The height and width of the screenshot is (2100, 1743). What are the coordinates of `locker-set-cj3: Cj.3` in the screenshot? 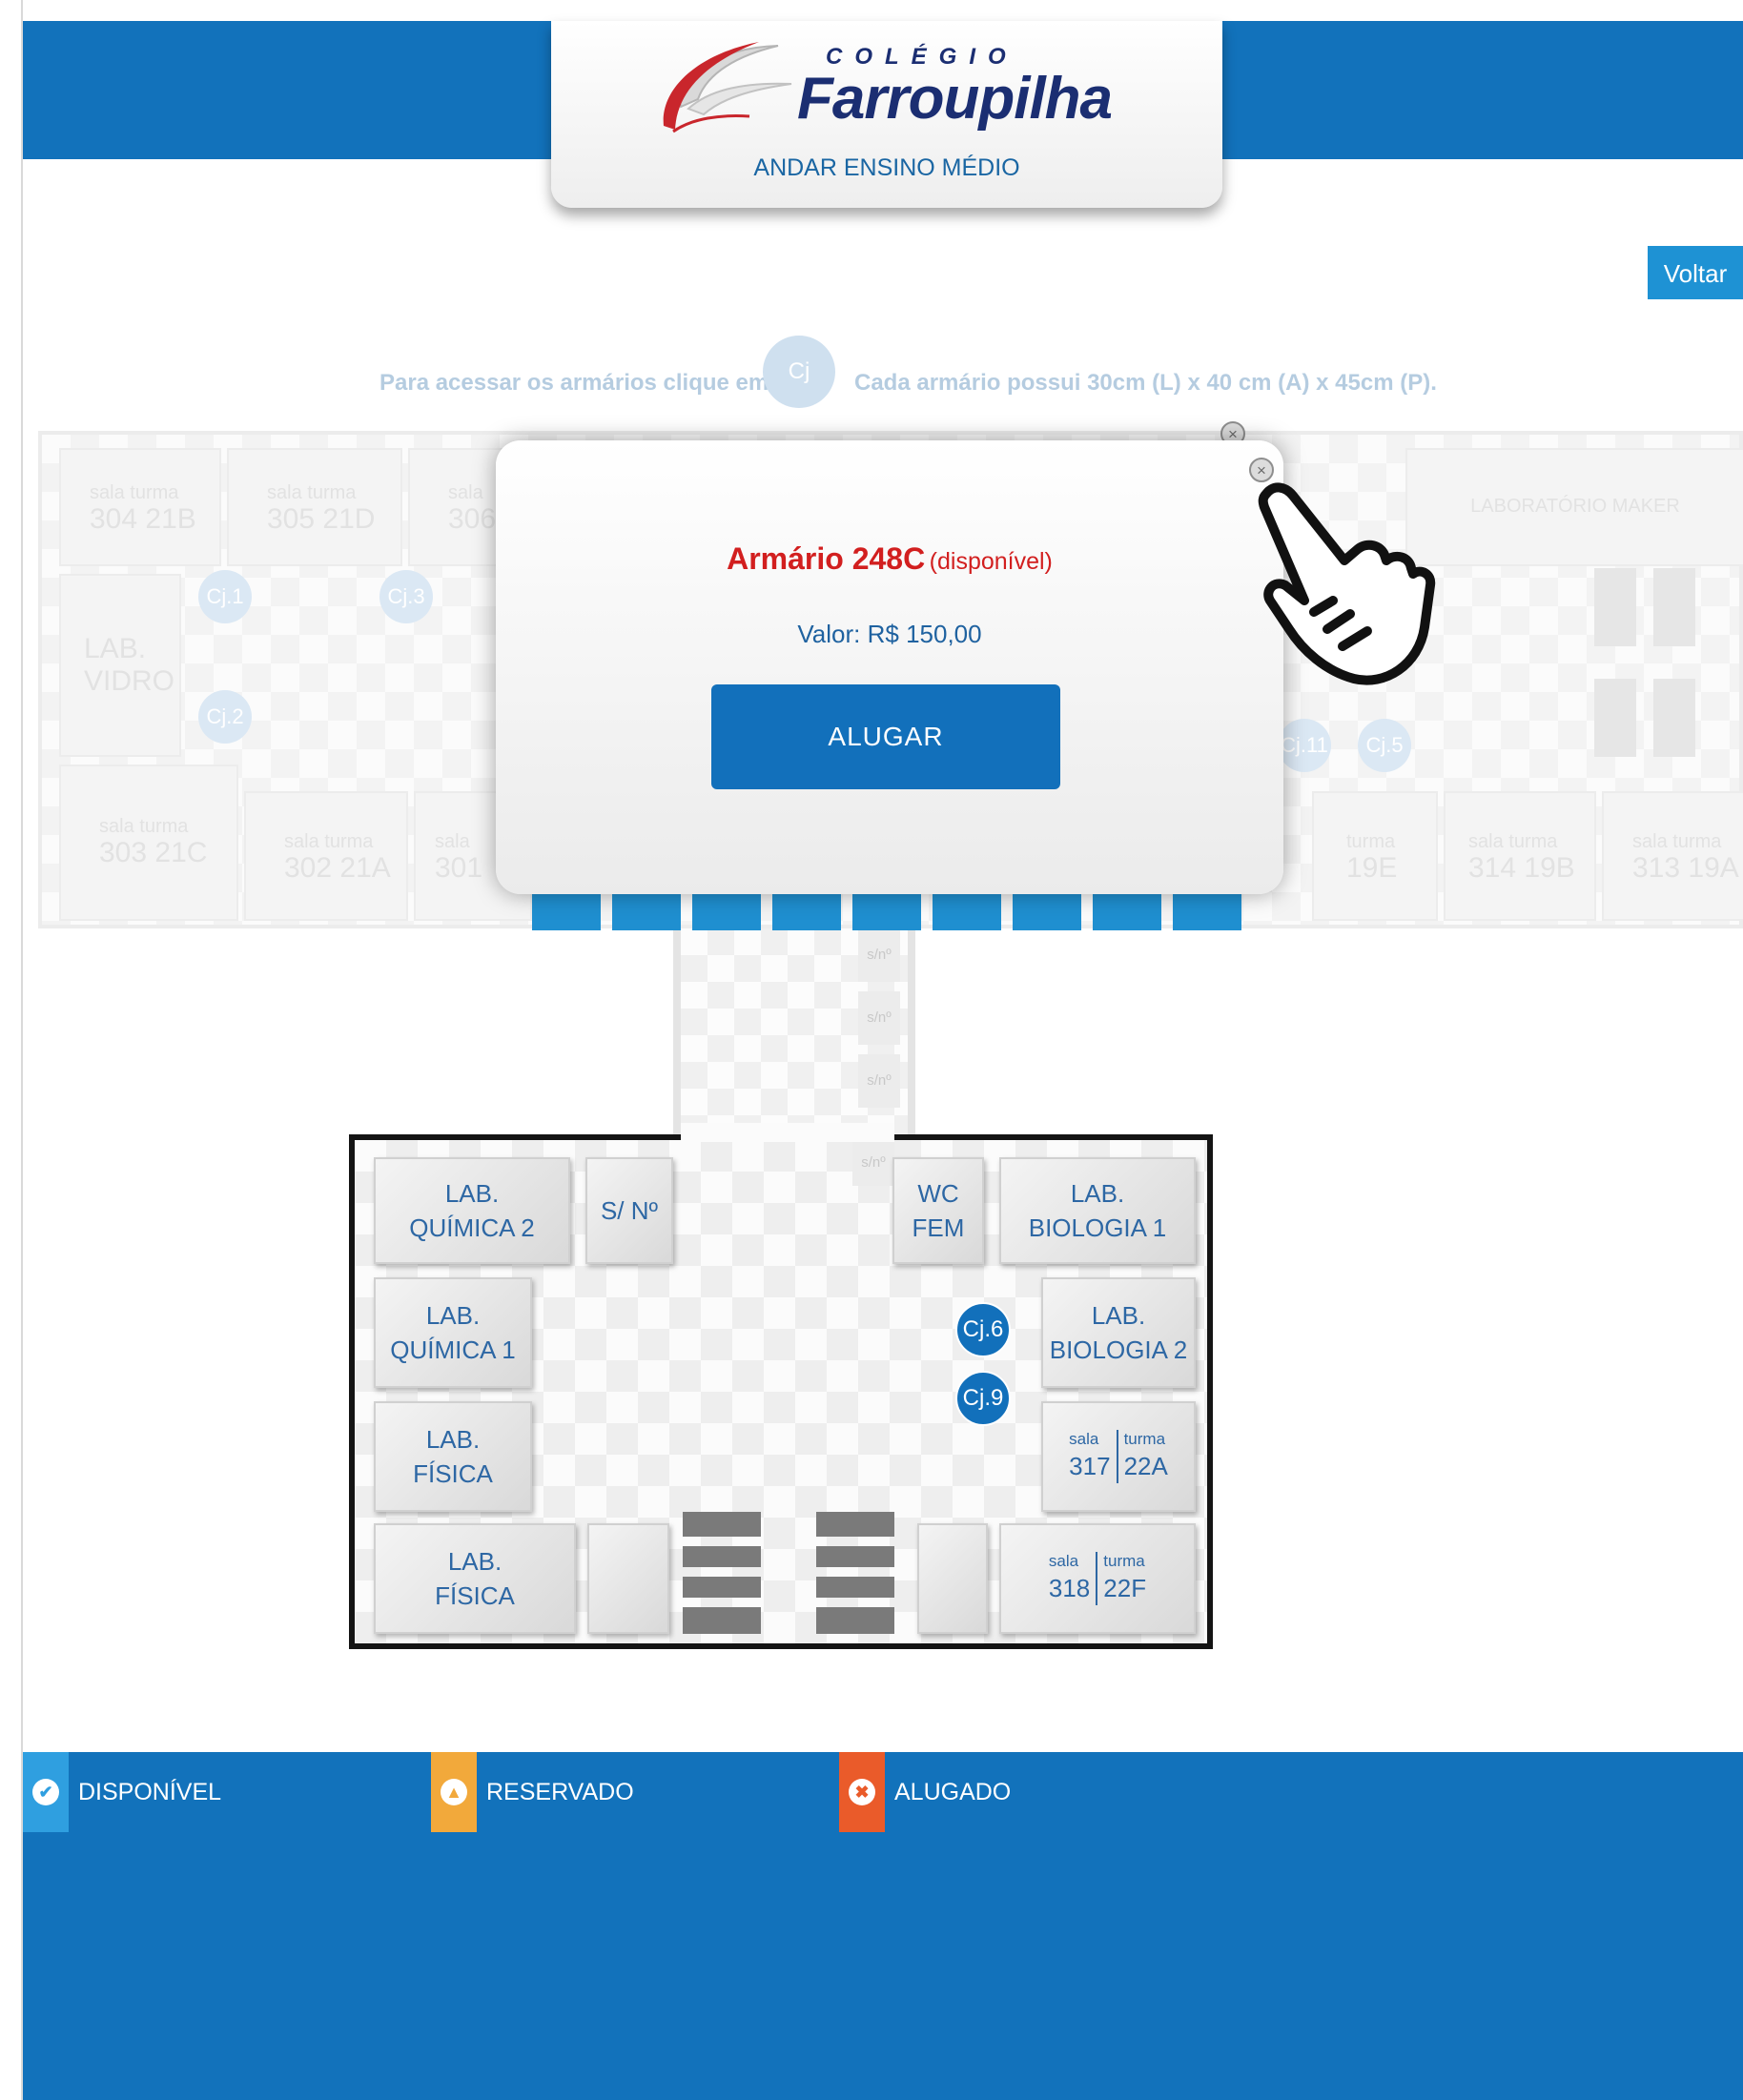 It's located at (406, 596).